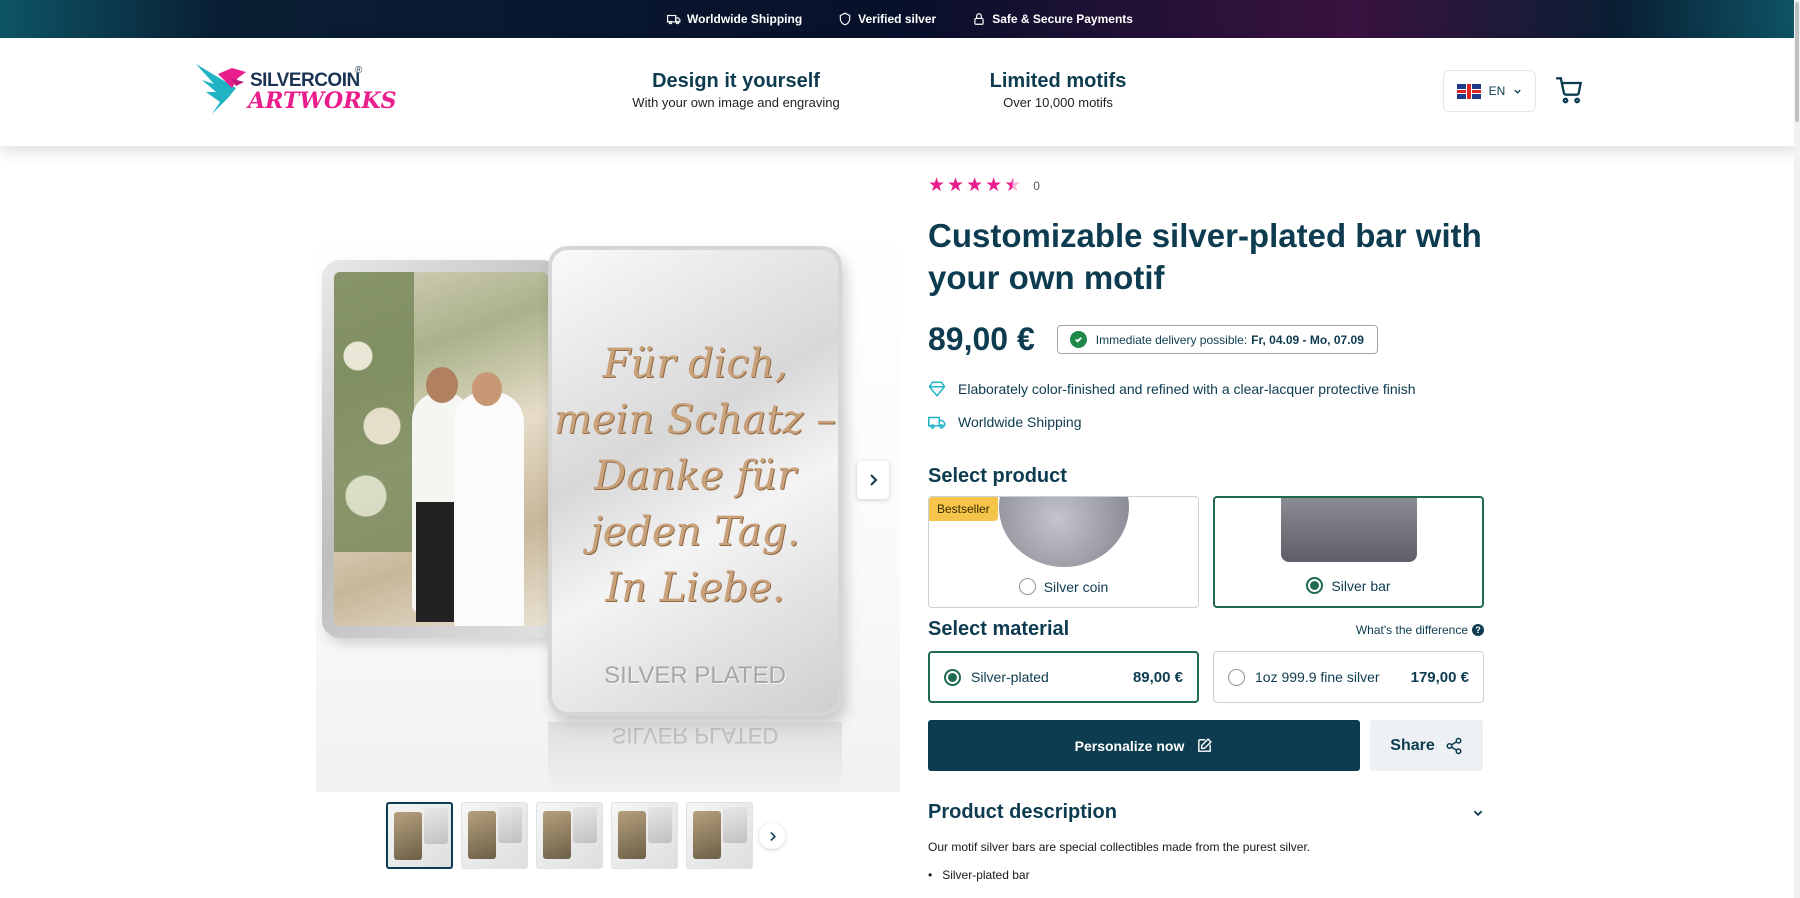  Describe the element at coordinates (981, 339) in the screenshot. I see `product-price: 89,00 €` at that location.